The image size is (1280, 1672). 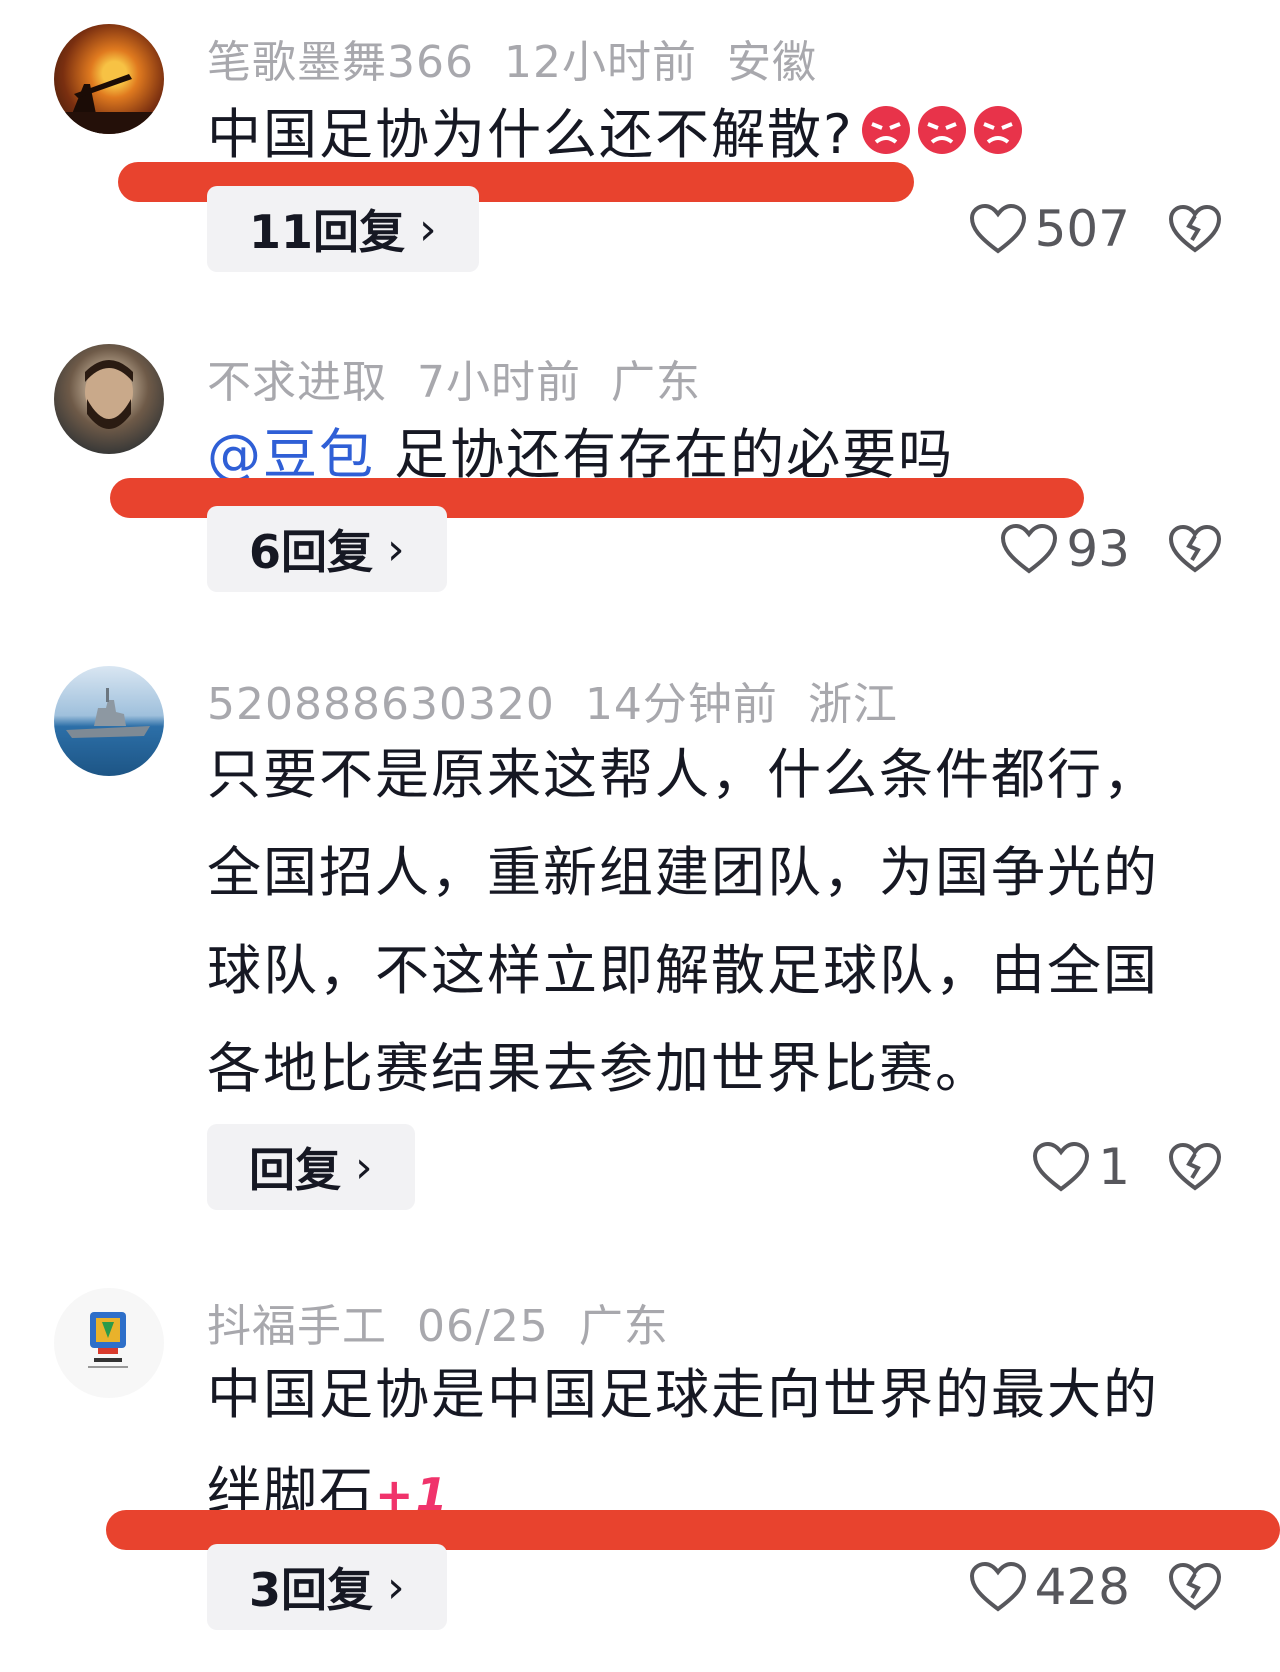 I want to click on comment-line: 各地比赛结果去参加世界比赛。, so click(x=599, y=1068).